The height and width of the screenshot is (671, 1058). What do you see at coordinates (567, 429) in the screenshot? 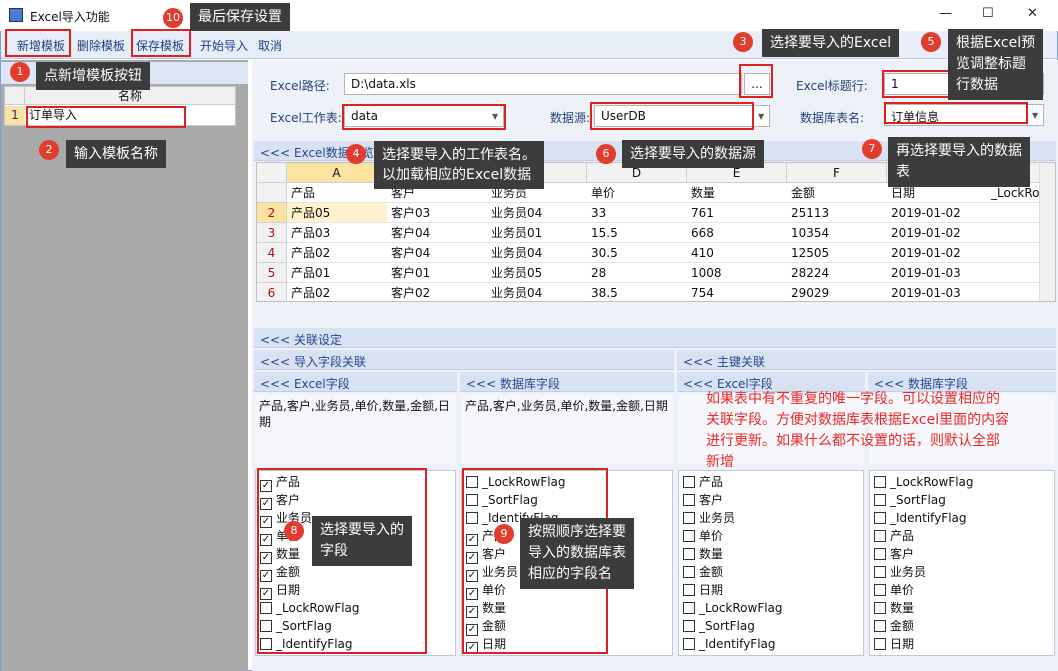
I see `db-fields-text: 产品,客户,业务员,单价,数量,金额,日期` at bounding box center [567, 429].